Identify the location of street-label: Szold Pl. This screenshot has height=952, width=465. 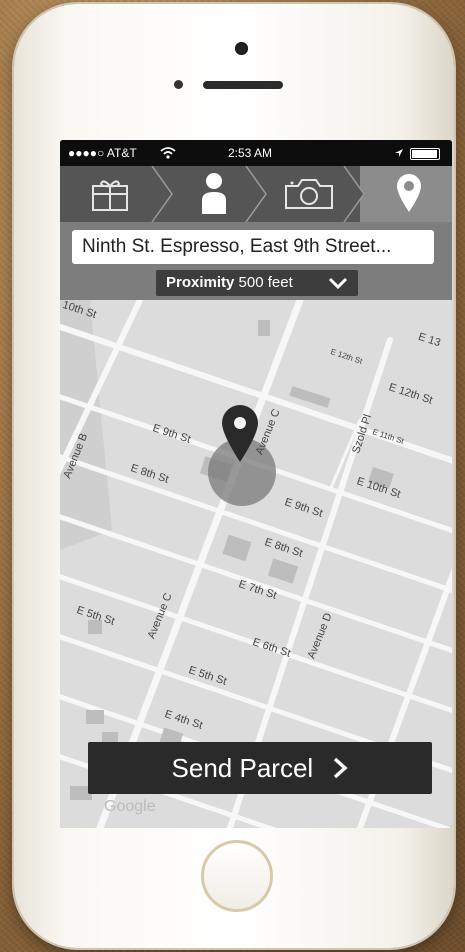
(362, 434).